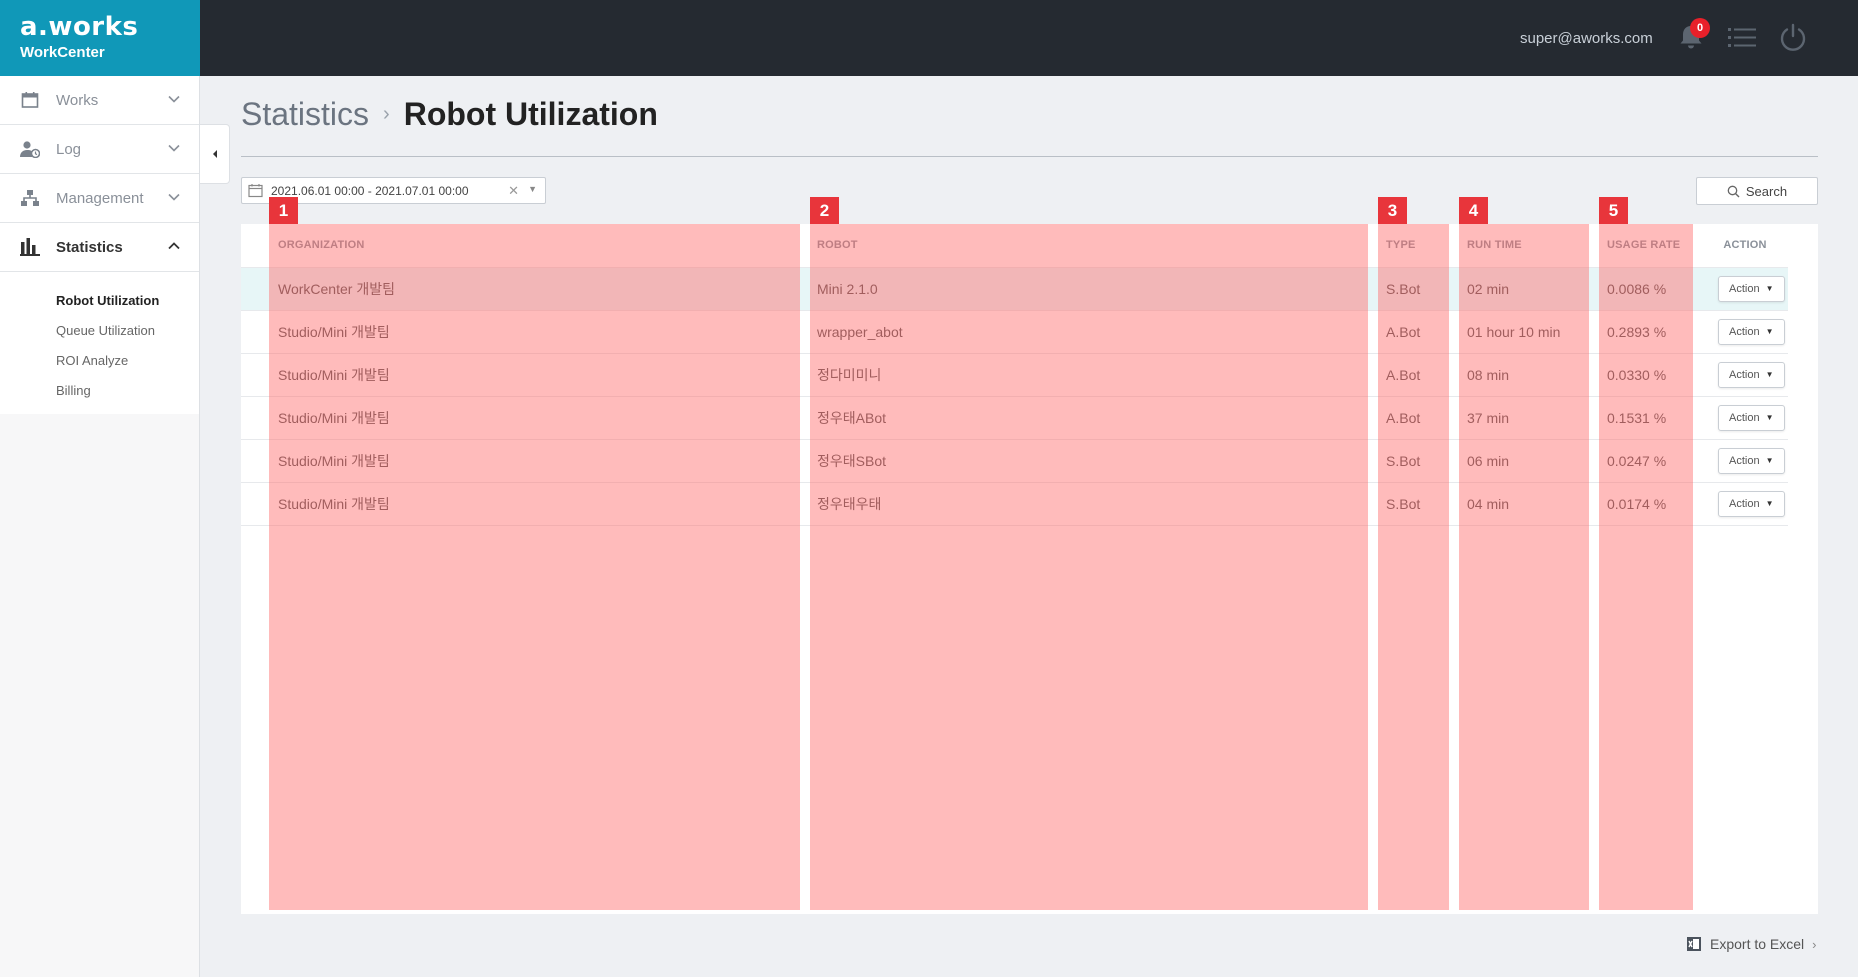 The image size is (1858, 977). I want to click on date-range-value: 2021.06.01 00:00 - 2021.07.01 00:00, so click(370, 190).